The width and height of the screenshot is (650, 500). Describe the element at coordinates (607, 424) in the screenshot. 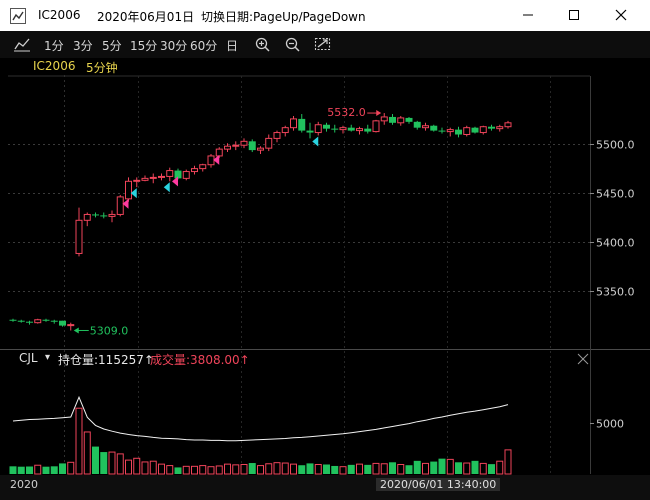

I see `volume-axis: 5000` at that location.